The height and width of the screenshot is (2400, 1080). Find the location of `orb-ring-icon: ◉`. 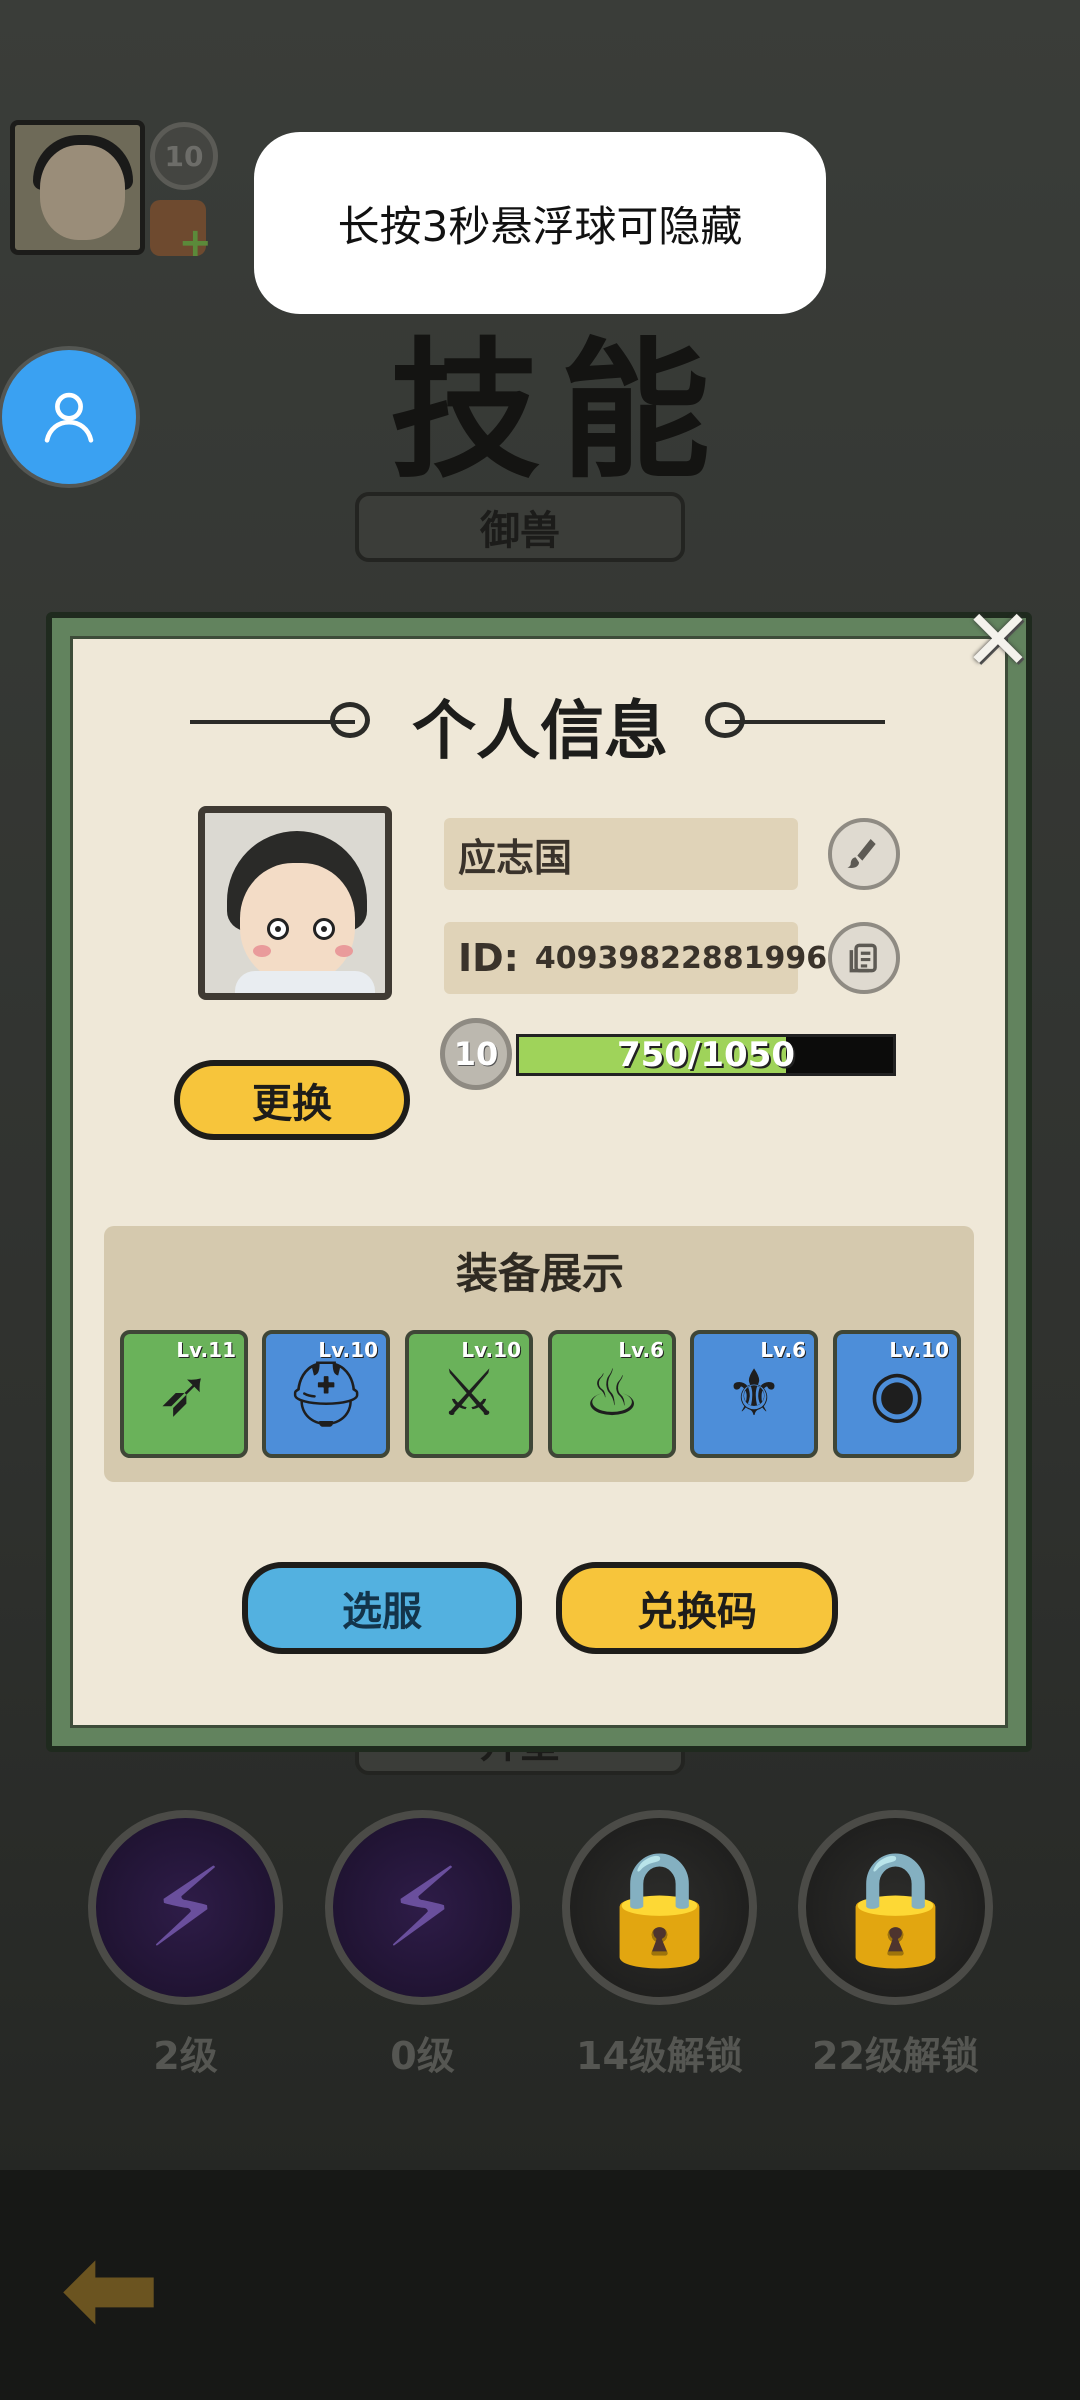

orb-ring-icon: ◉ is located at coordinates (897, 1394).